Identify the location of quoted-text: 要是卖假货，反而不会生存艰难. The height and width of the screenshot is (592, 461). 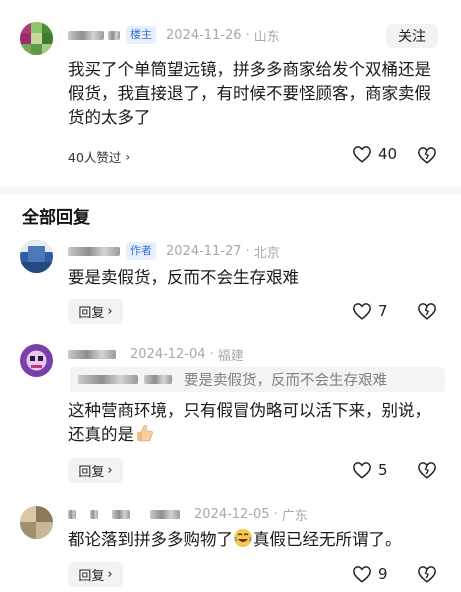
(285, 381).